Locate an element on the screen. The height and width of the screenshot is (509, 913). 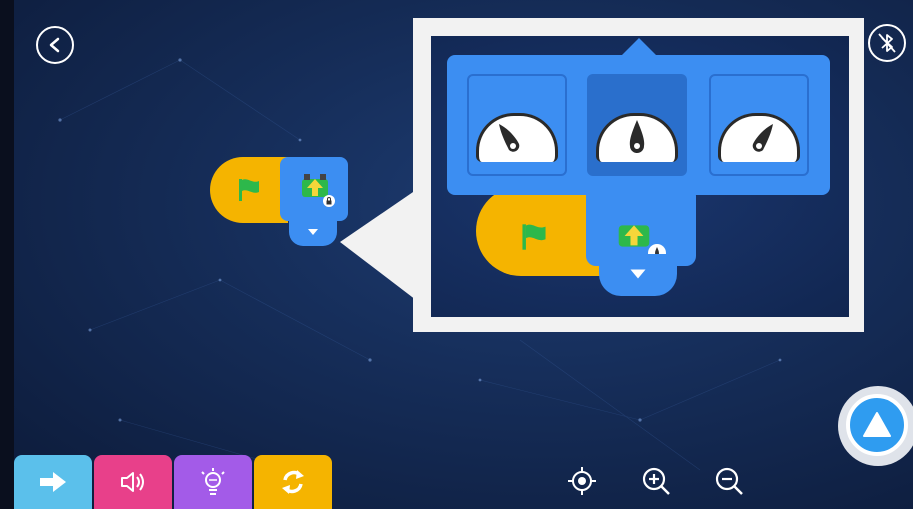
zoomed-dropdown-button is located at coordinates (638, 275).